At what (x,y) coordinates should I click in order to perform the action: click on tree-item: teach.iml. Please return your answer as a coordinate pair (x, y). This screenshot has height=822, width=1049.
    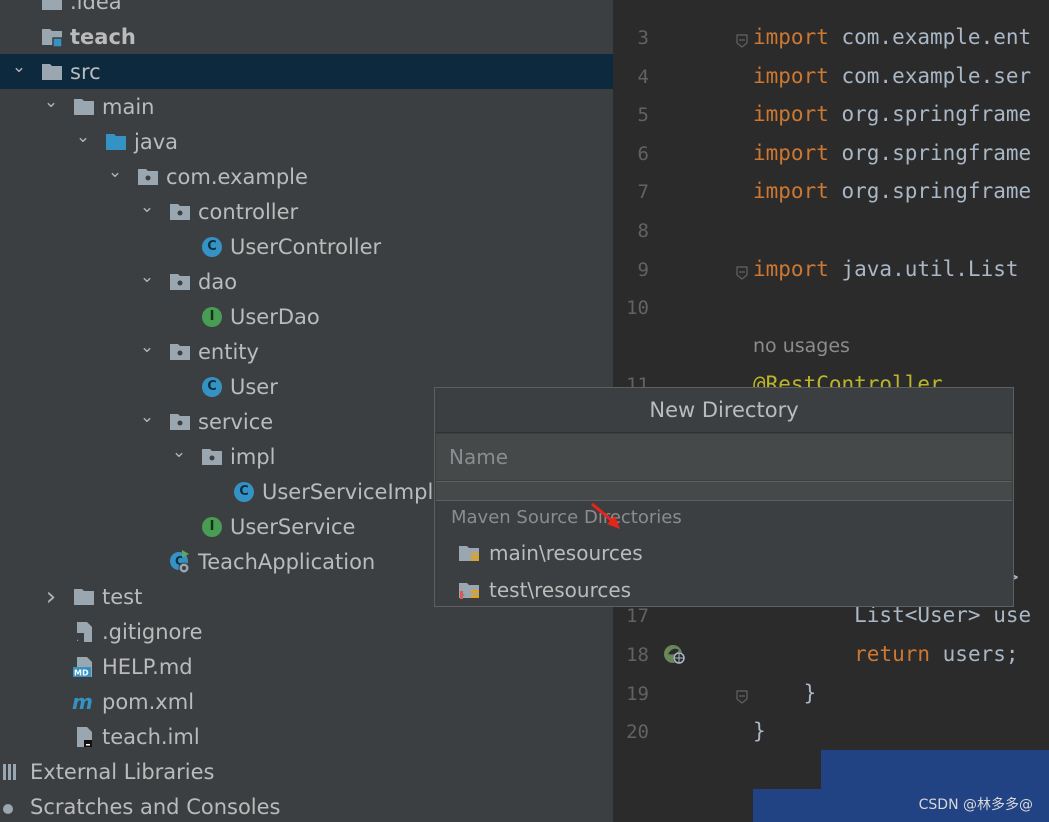
    Looking at the image, I should click on (306, 736).